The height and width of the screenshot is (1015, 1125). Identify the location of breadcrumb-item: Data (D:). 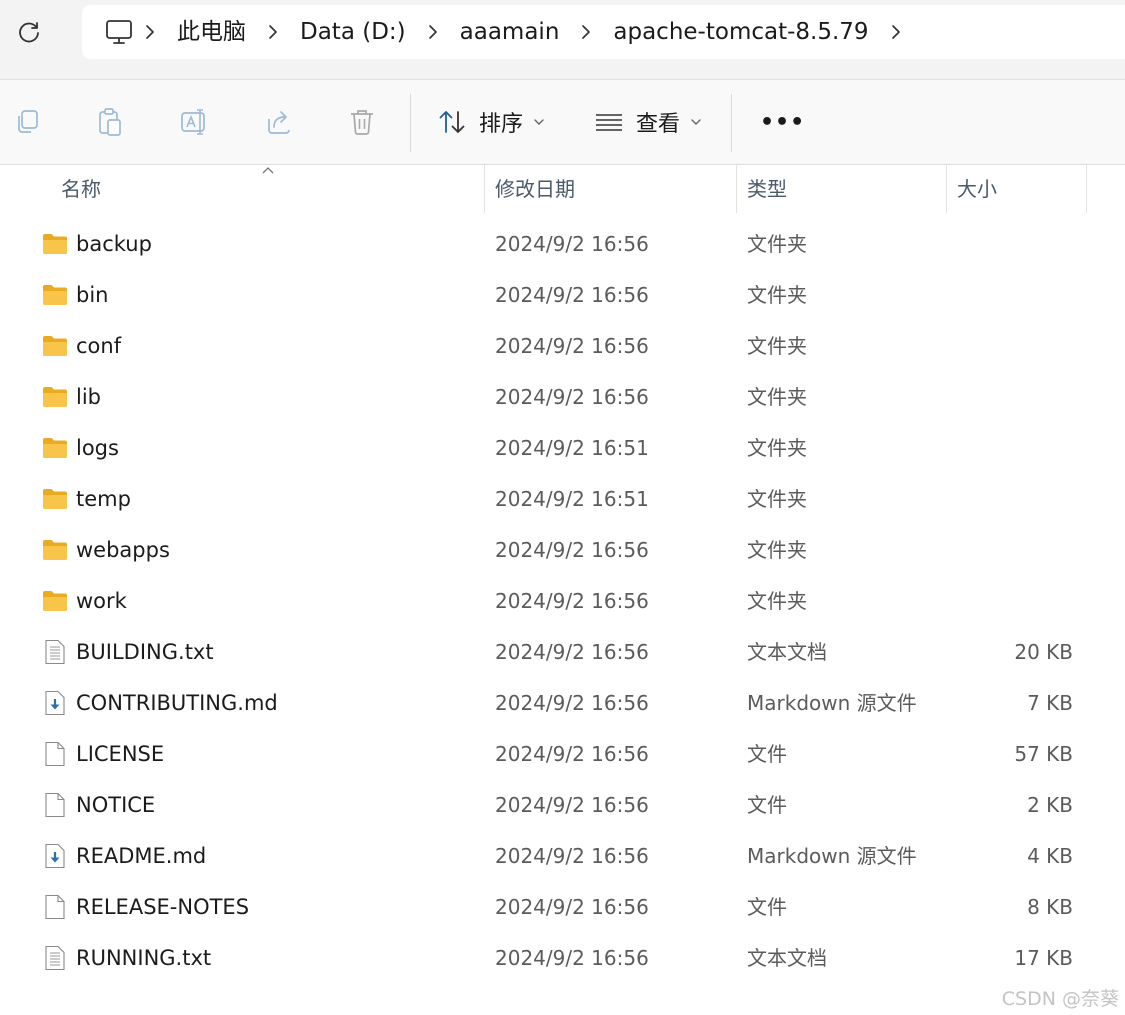
(353, 32).